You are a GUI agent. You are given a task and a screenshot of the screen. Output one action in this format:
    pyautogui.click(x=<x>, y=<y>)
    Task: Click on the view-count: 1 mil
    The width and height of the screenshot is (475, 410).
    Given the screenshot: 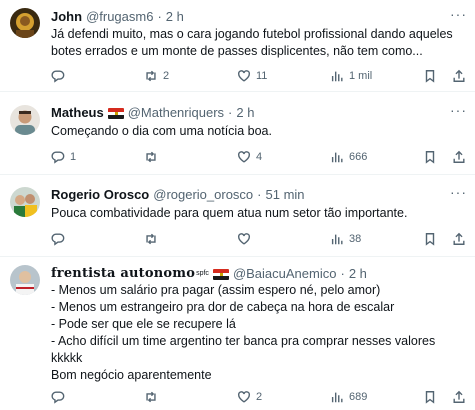 What is the action you would take?
    pyautogui.click(x=361, y=76)
    